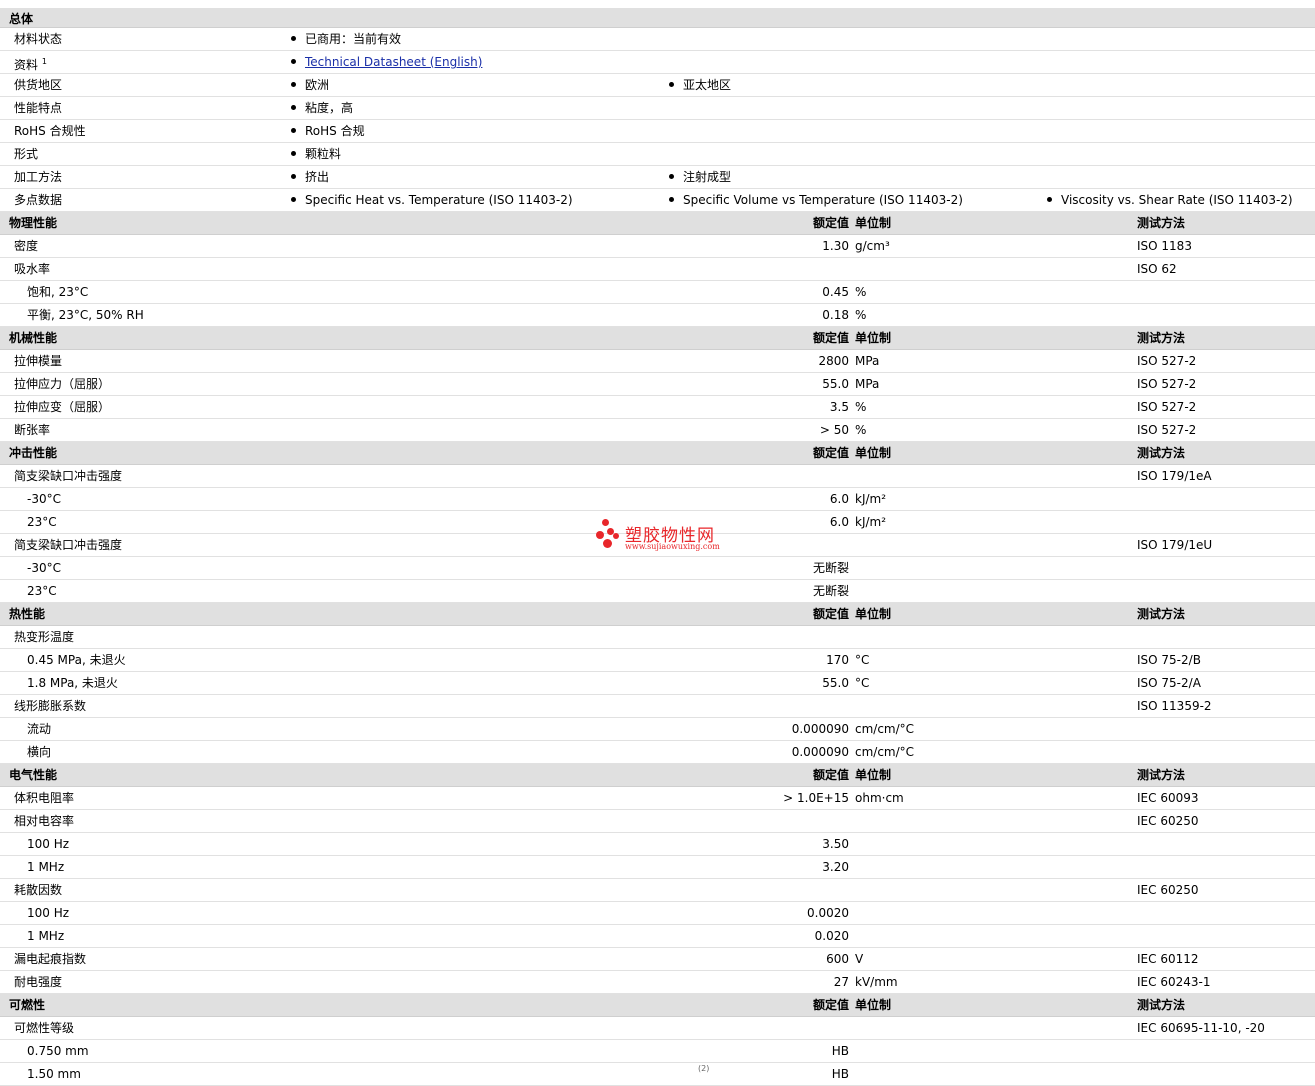  Describe the element at coordinates (38, 108) in the screenshot. I see `property-label-text: 性能特点` at that location.